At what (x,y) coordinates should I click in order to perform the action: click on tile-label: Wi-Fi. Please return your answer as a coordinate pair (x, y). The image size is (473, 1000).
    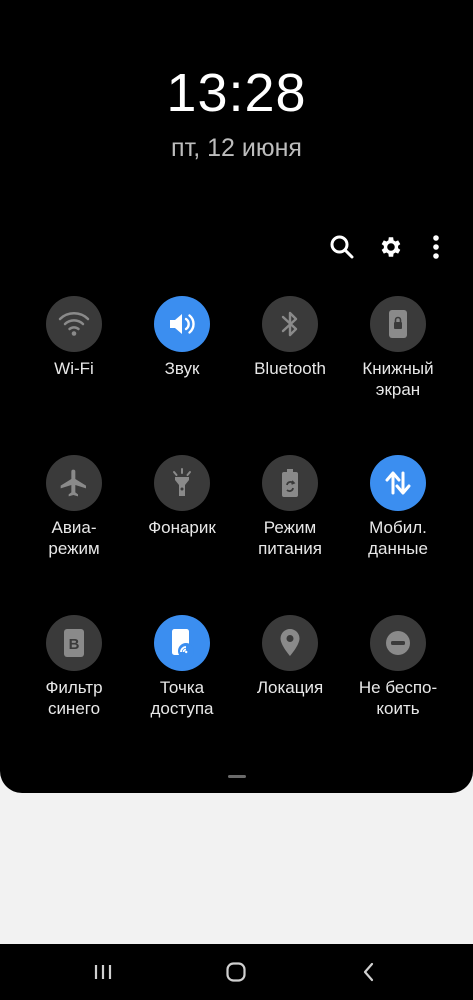
    Looking at the image, I should click on (74, 368).